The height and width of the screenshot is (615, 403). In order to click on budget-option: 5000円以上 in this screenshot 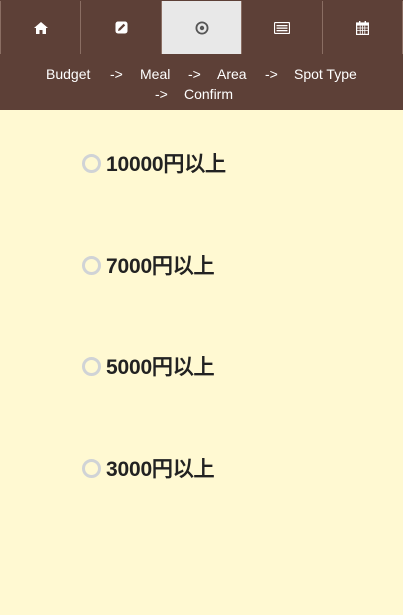, I will do `click(148, 366)`.